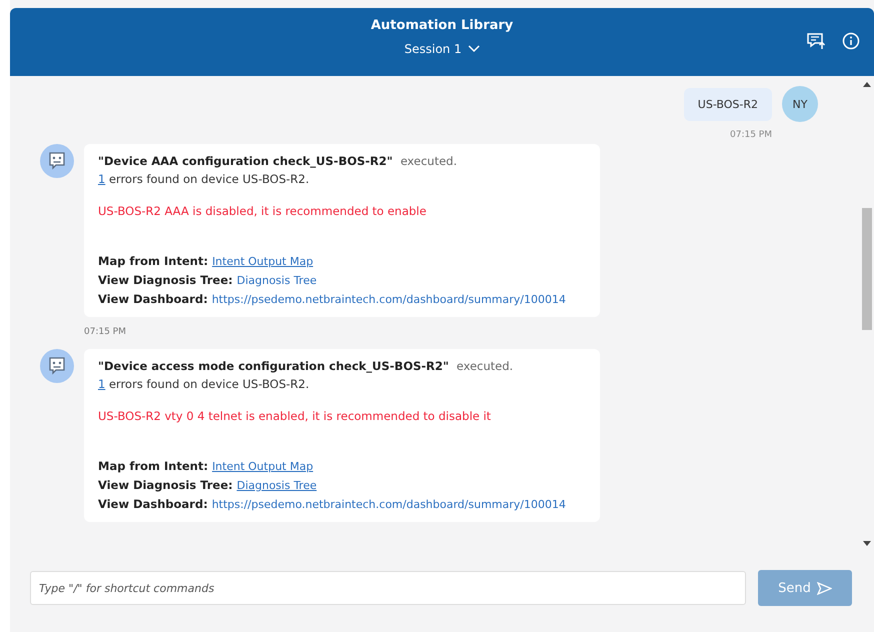 The image size is (874, 632). What do you see at coordinates (851, 41) in the screenshot?
I see `info-icon` at bounding box center [851, 41].